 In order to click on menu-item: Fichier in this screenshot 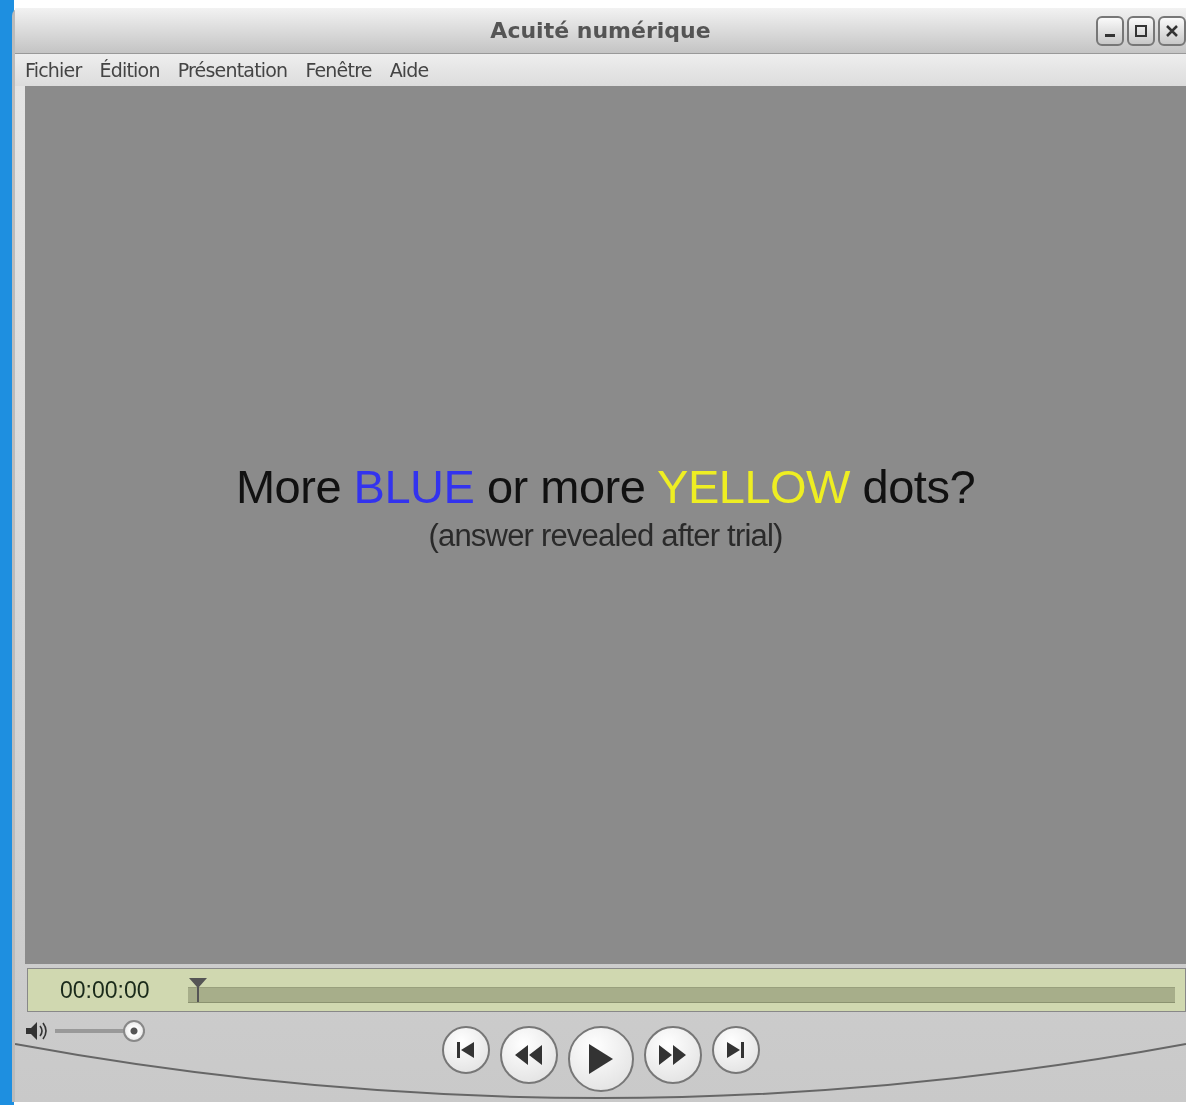, I will do `click(53, 70)`.